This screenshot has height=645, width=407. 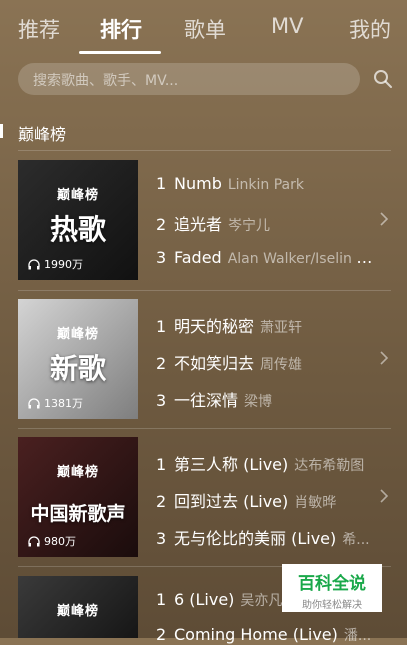 I want to click on watermark-logo: 百科全说 助你轻松解决, so click(x=332, y=588).